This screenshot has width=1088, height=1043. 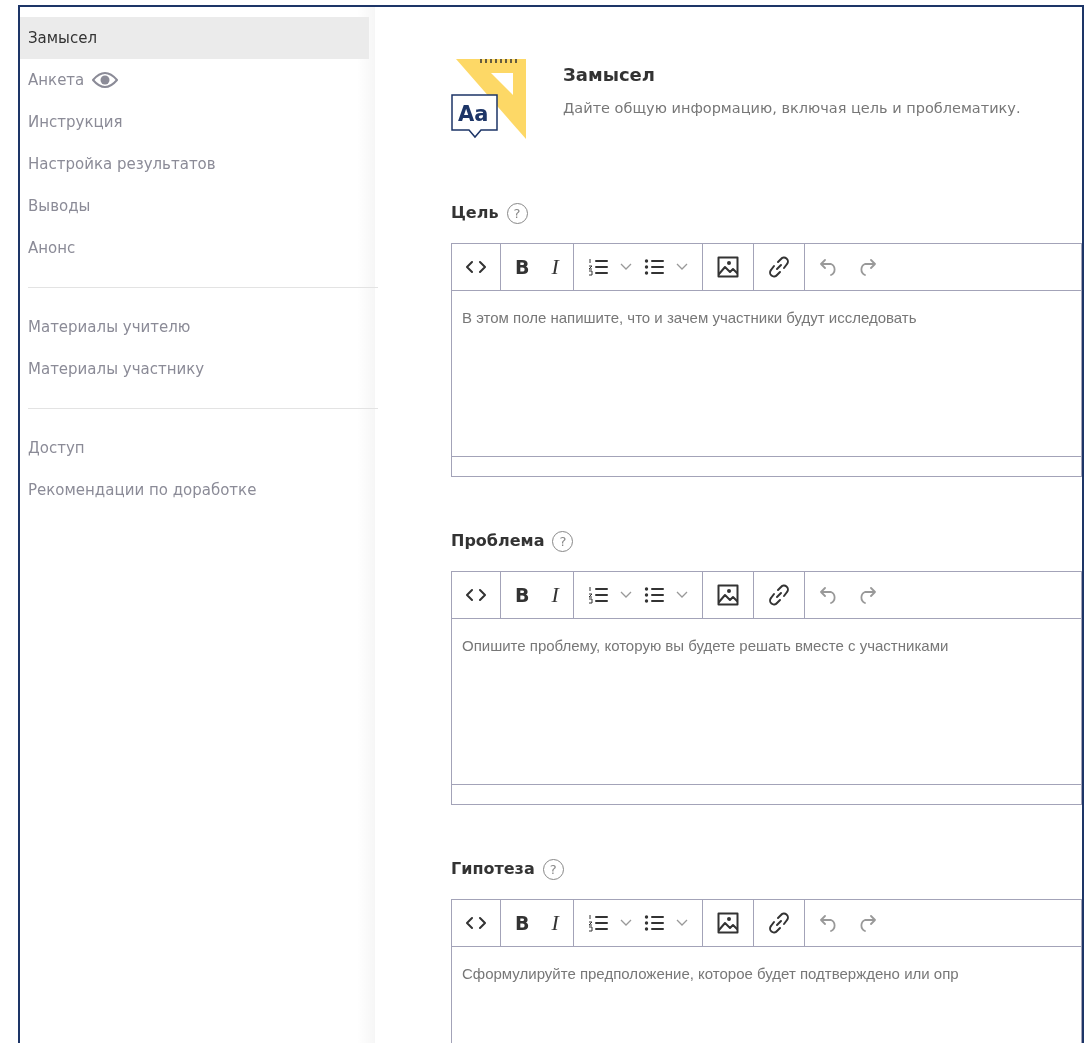 I want to click on sidebar-item: Анкета, so click(x=194, y=80).